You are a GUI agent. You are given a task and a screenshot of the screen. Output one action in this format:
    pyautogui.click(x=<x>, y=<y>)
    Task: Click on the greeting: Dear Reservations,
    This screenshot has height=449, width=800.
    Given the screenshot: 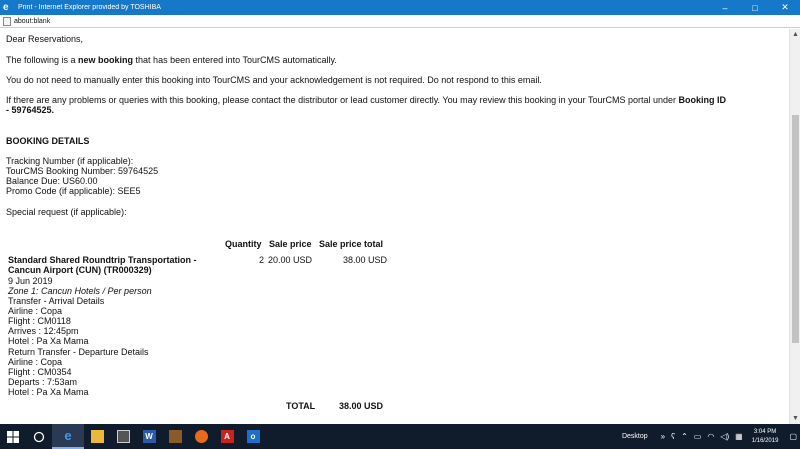 What is the action you would take?
    pyautogui.click(x=45, y=39)
    